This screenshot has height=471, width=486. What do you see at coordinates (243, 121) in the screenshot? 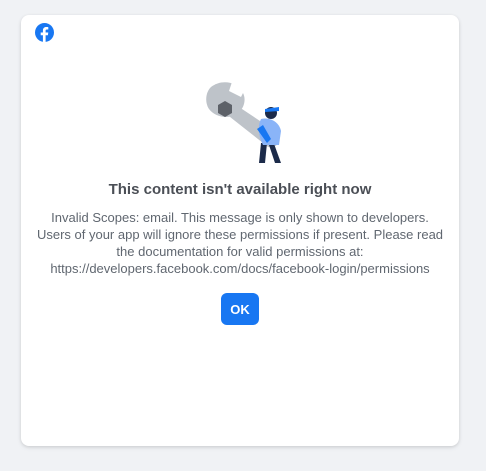
I see `wrench-with-person-illustration` at bounding box center [243, 121].